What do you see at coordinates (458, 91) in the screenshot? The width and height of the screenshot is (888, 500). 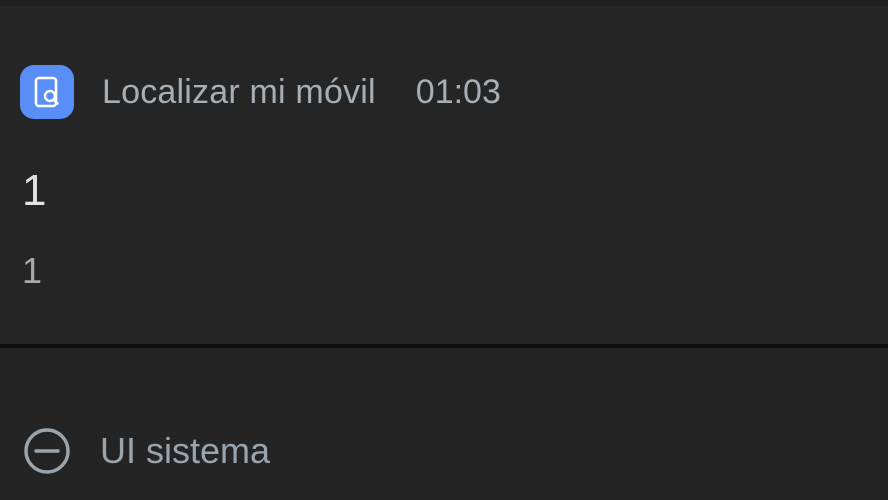 I see `notification-time: 01:03` at bounding box center [458, 91].